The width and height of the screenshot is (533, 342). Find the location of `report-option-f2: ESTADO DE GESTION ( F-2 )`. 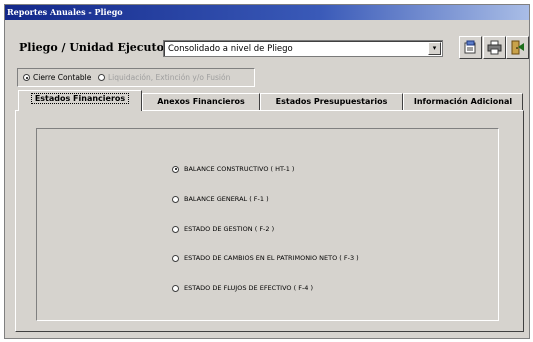

report-option-f2: ESTADO DE GESTION ( F-2 ) is located at coordinates (223, 229).